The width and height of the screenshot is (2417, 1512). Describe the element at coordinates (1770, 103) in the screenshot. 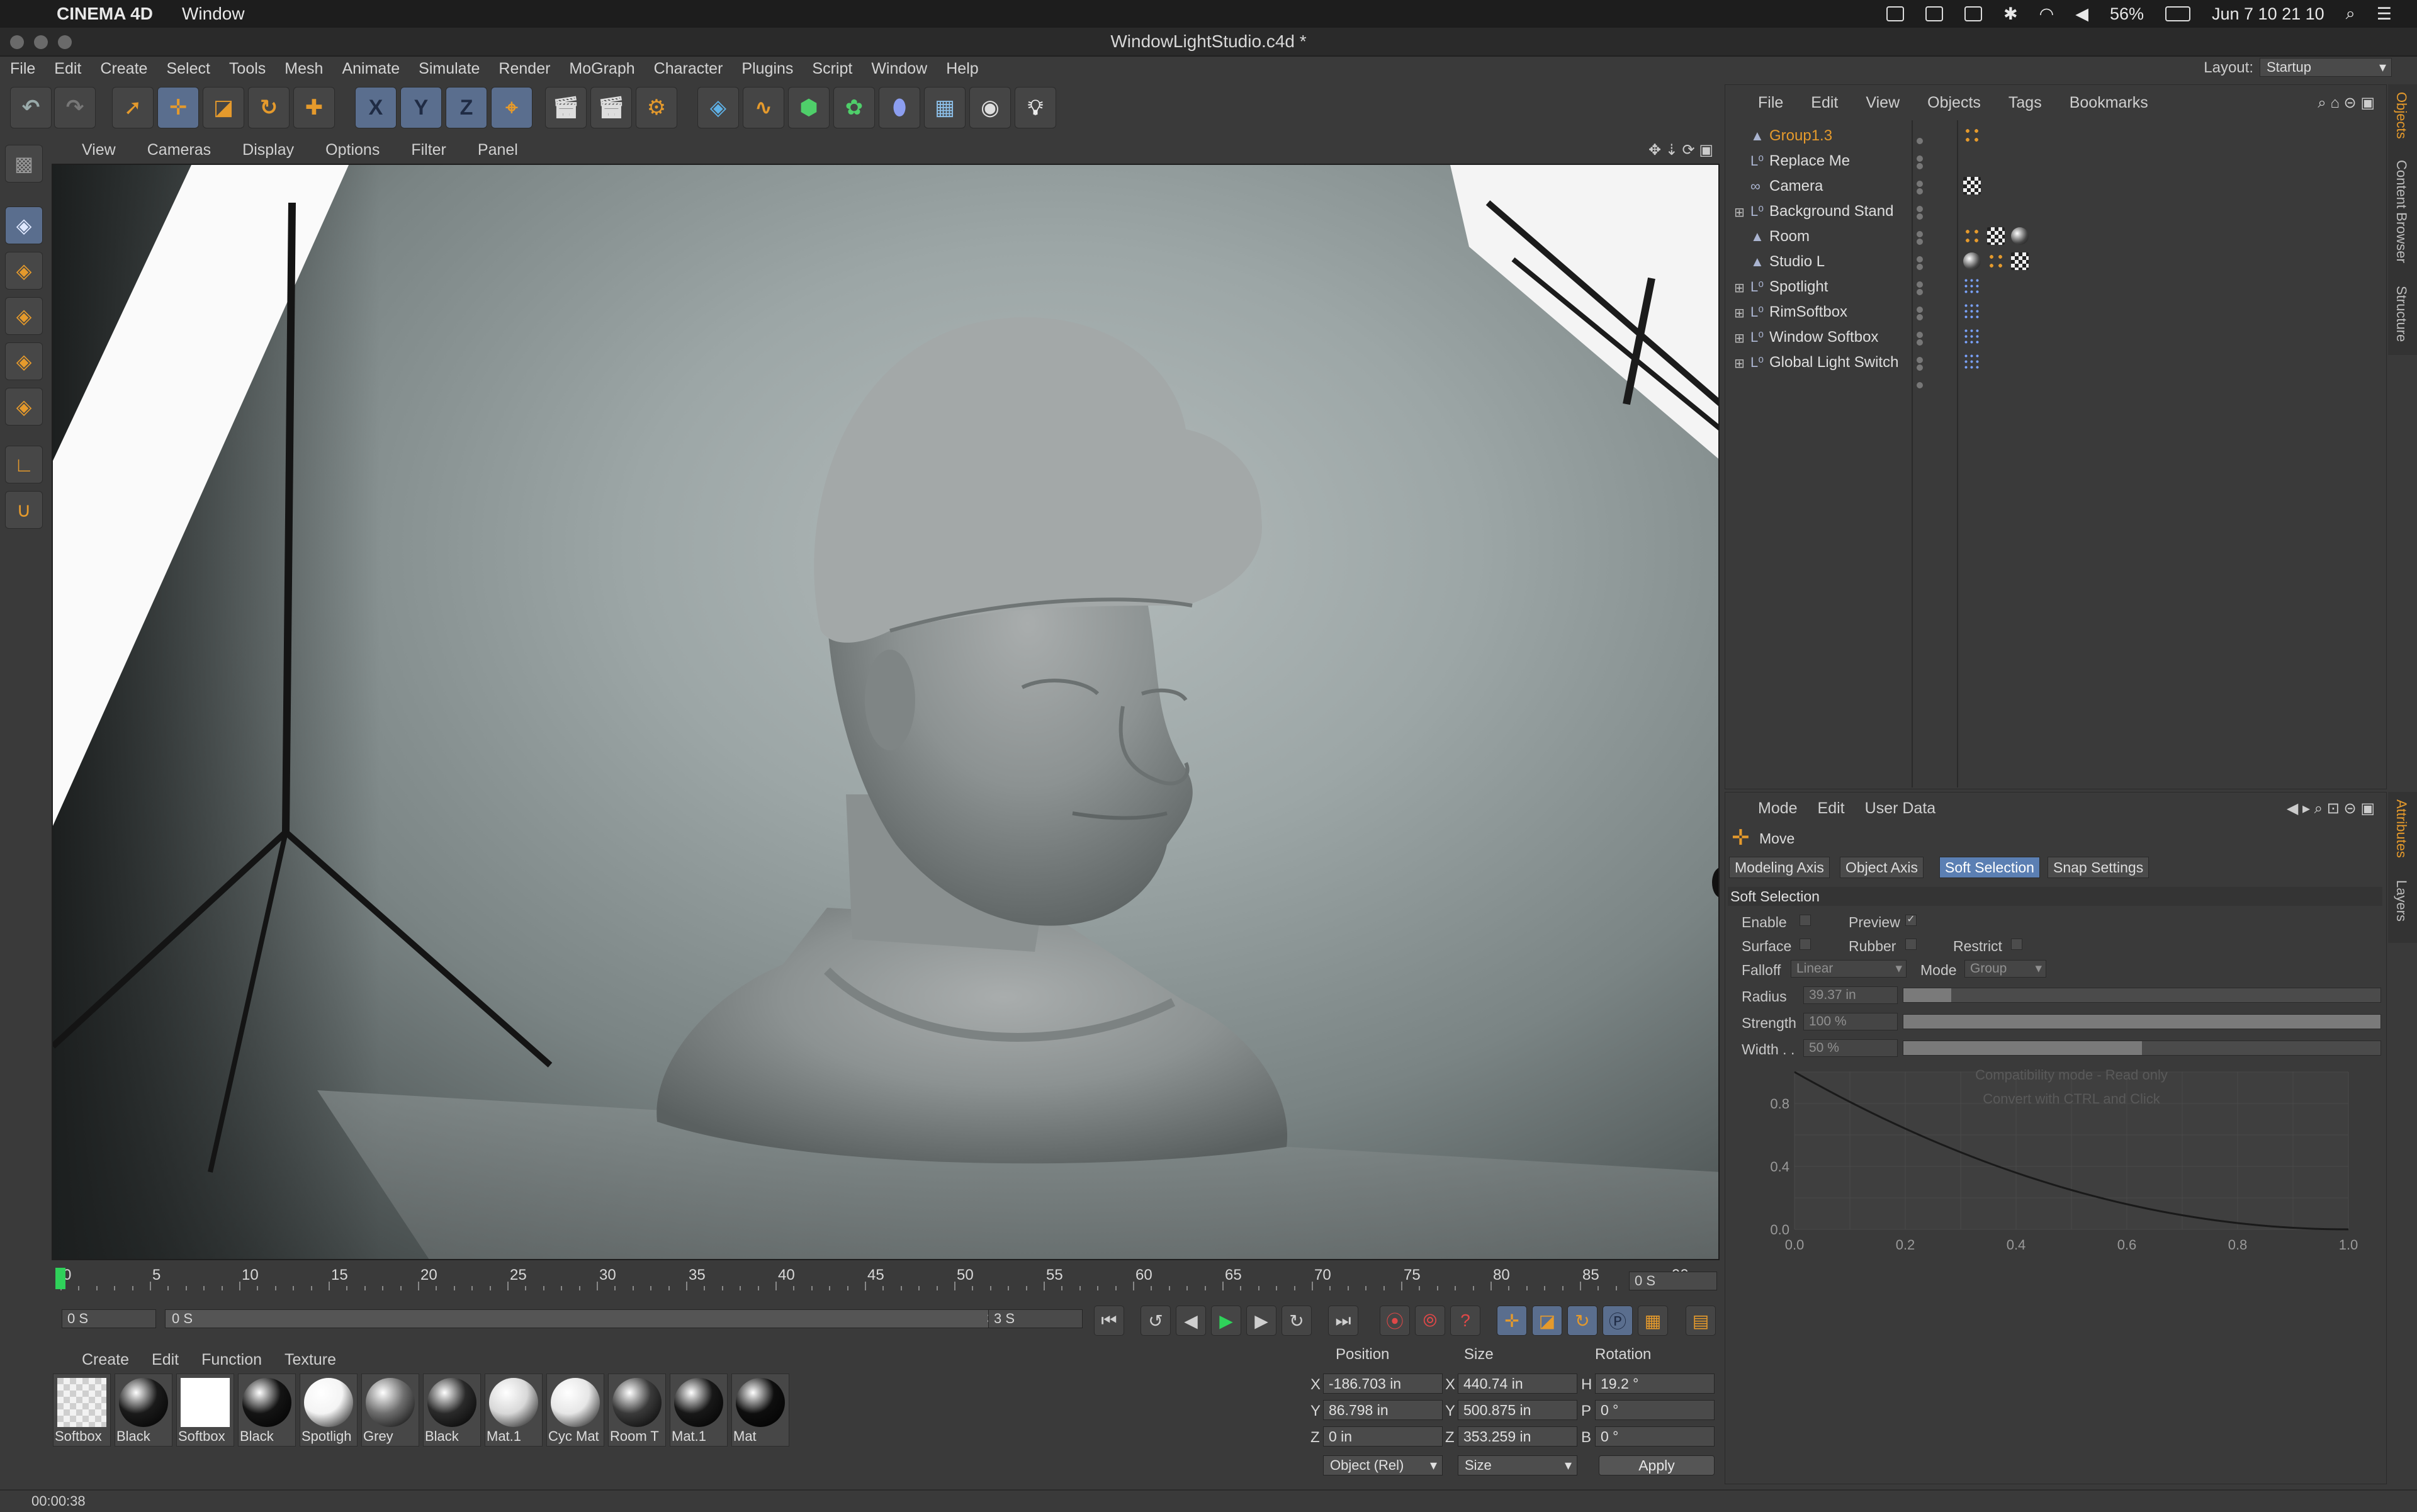

I see `objects-menu-file: File` at that location.